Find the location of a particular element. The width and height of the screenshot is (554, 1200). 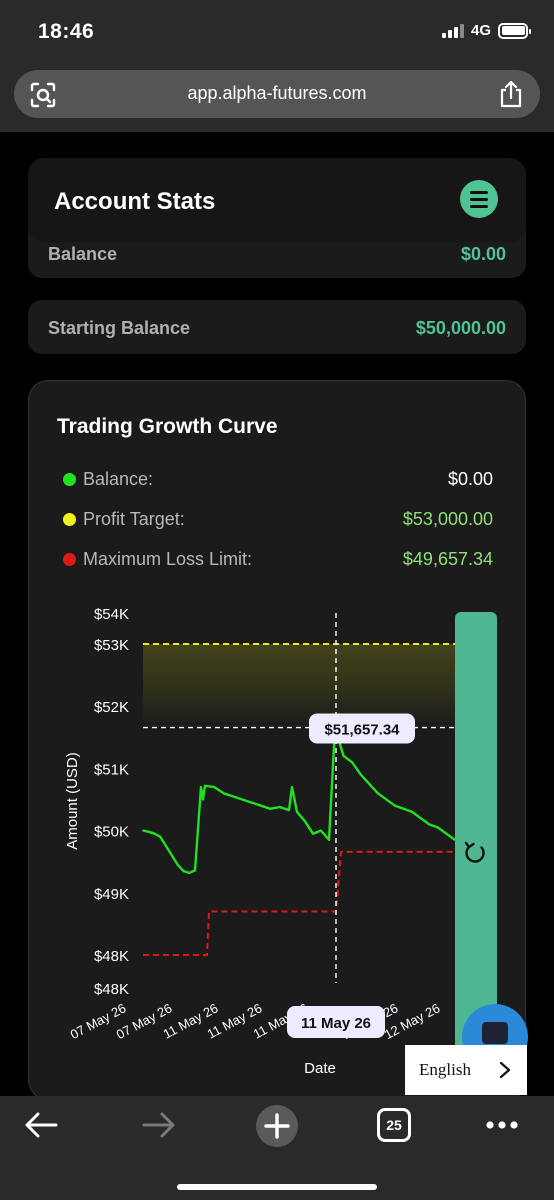

y-tick-label: $54K is located at coordinates (111, 614).